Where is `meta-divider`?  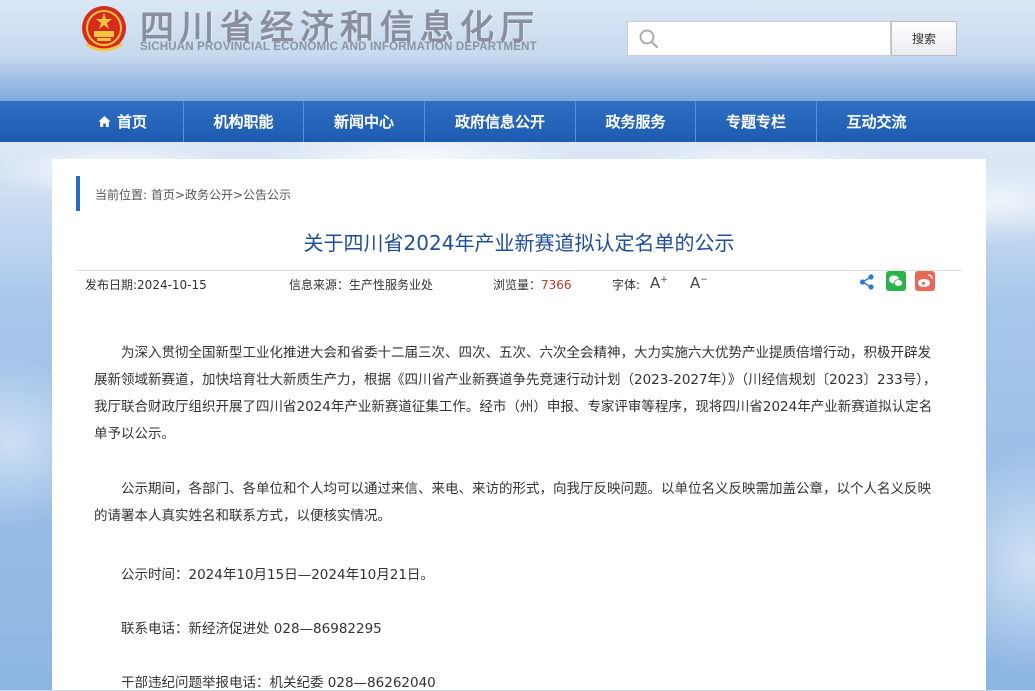
meta-divider is located at coordinates (519, 270).